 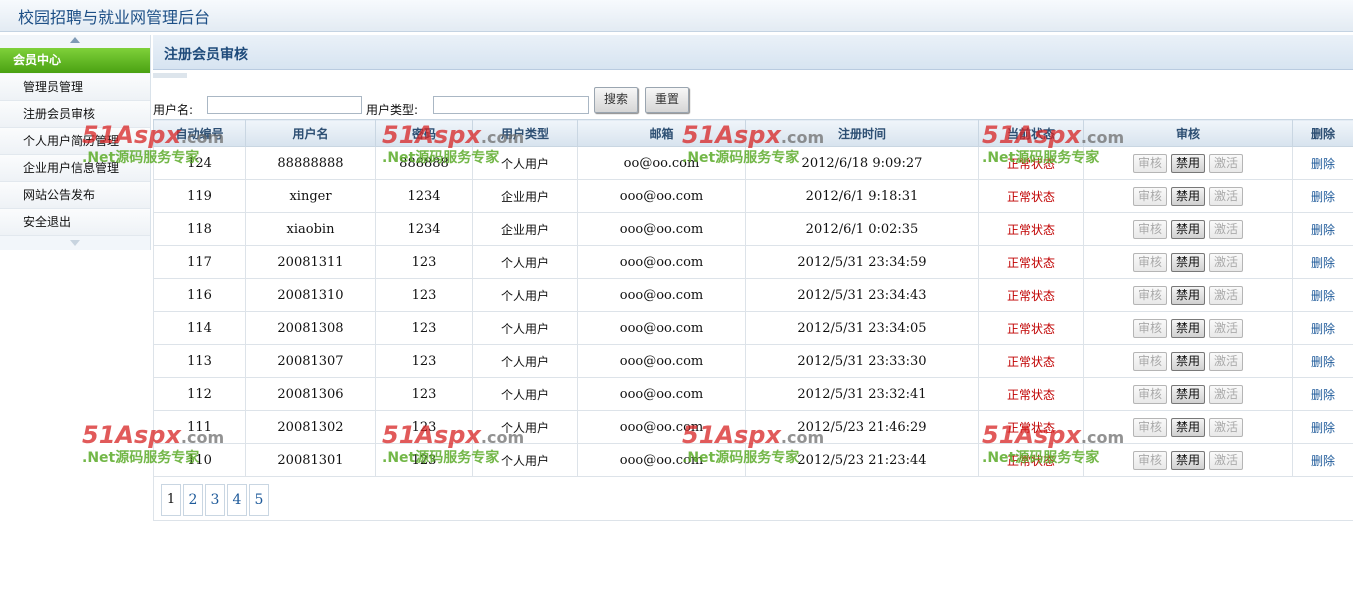 I want to click on search-button: 搜索, so click(x=616, y=100).